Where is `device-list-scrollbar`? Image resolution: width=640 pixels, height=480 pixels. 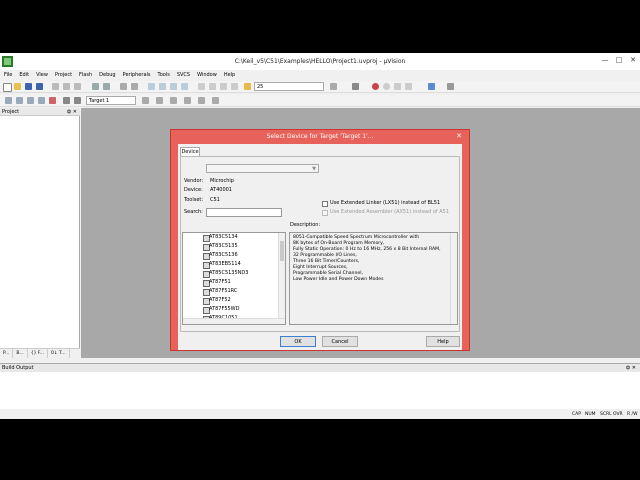 device-list-scrollbar is located at coordinates (281, 278).